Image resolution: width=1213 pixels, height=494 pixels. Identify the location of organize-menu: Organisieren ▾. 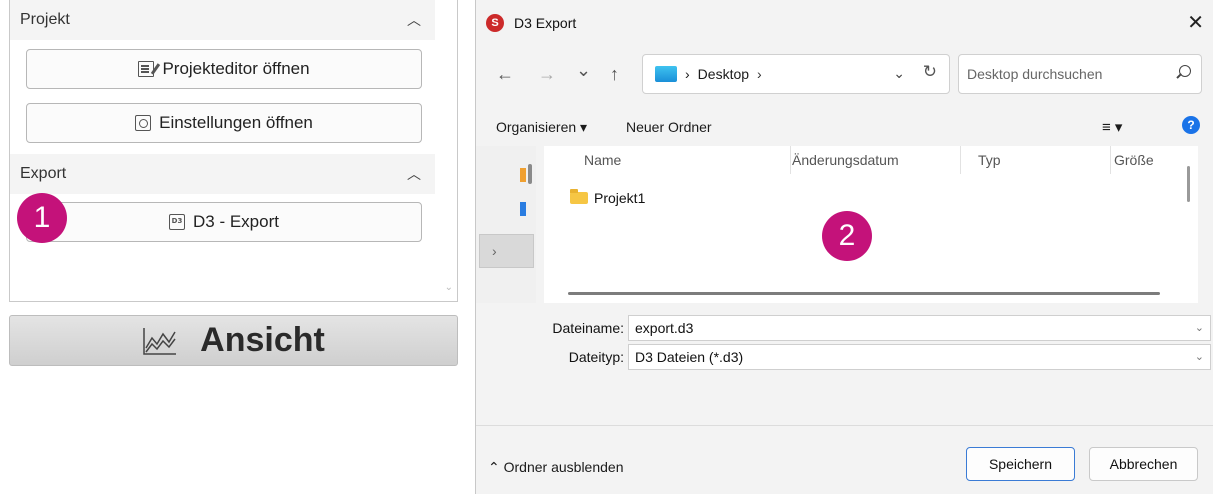
(541, 127).